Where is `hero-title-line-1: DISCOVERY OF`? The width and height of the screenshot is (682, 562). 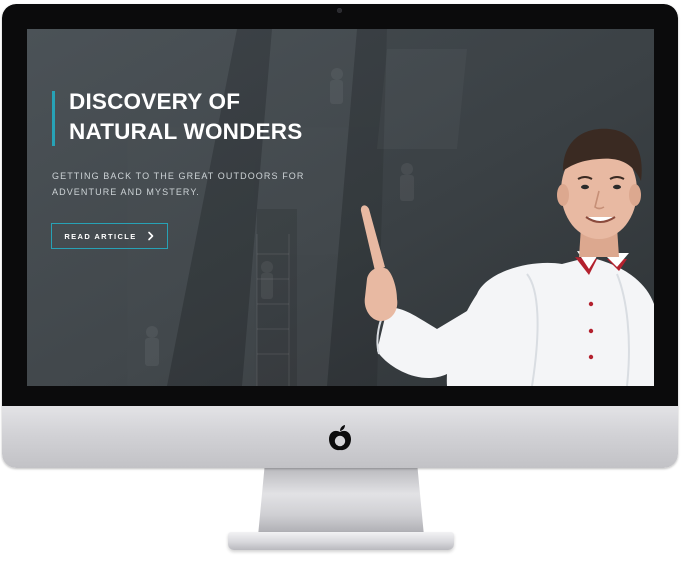
hero-title-line-1: DISCOVERY OF is located at coordinates (155, 101).